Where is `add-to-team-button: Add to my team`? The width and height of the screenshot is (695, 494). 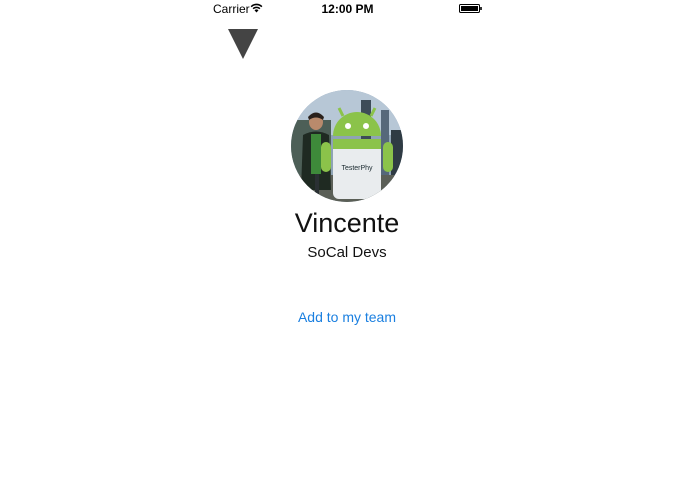 add-to-team-button: Add to my team is located at coordinates (347, 317).